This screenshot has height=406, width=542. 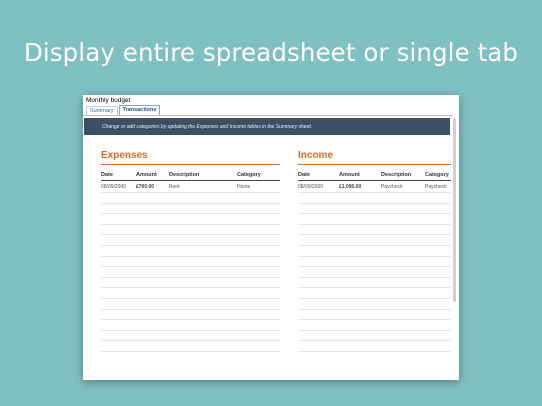 What do you see at coordinates (374, 164) in the screenshot?
I see `income-title-rule` at bounding box center [374, 164].